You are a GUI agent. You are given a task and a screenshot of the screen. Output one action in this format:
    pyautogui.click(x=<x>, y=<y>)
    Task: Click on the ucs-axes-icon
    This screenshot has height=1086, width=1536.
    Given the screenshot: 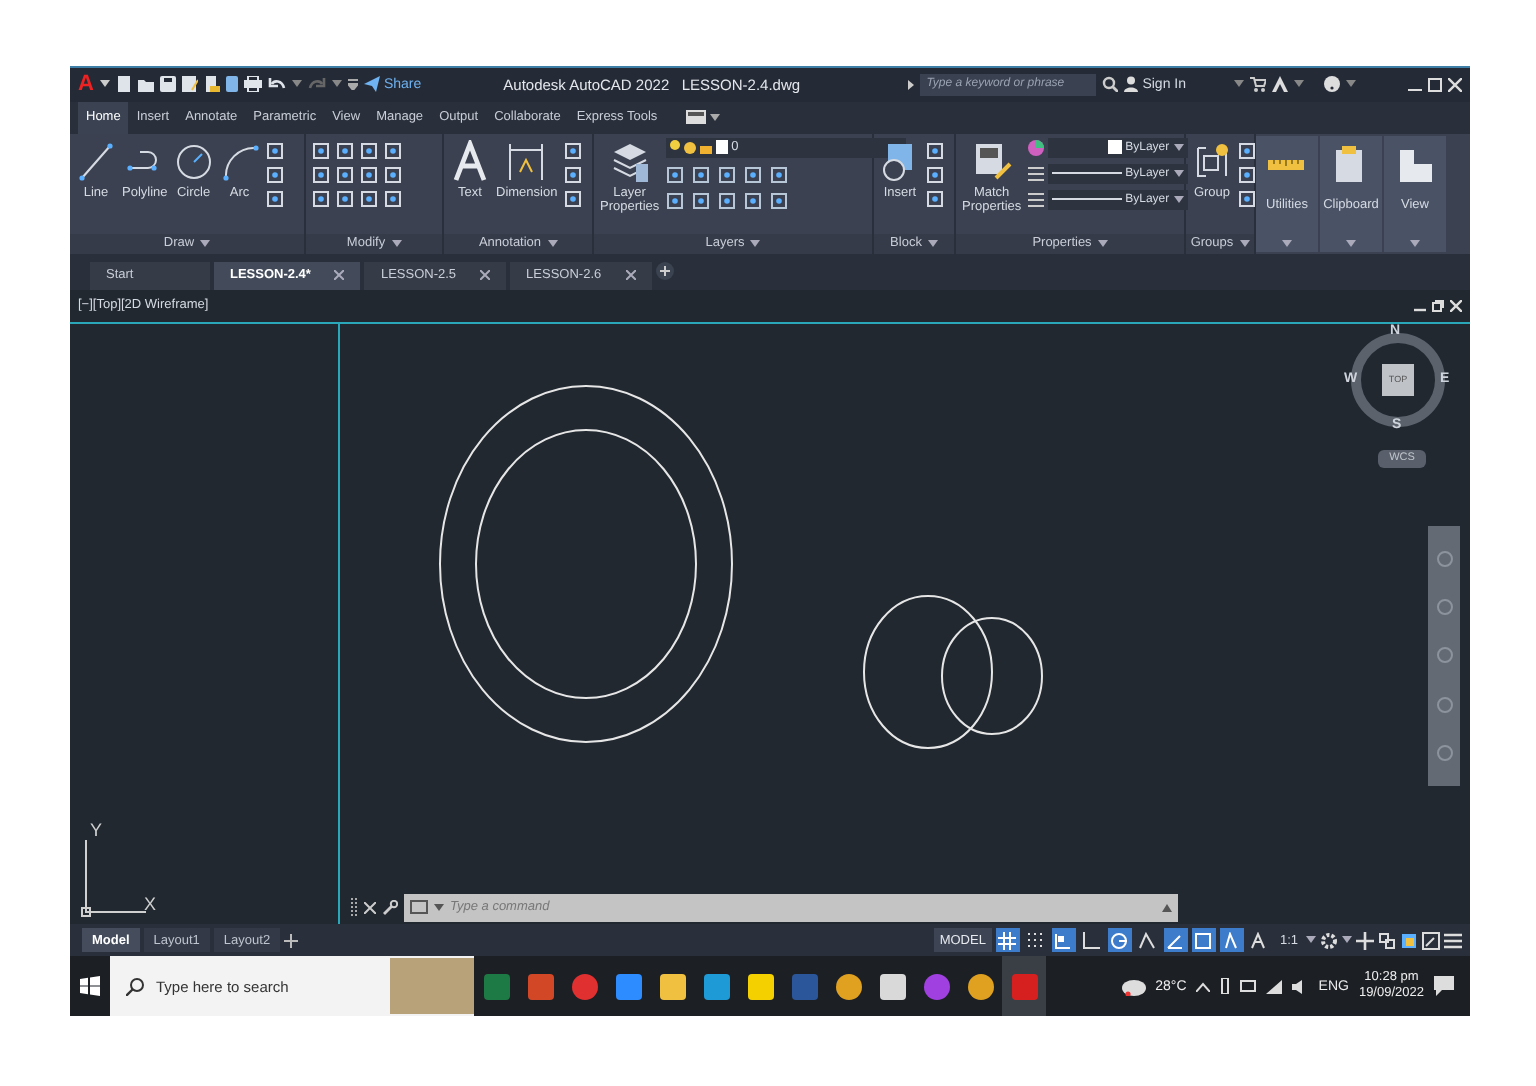 What is the action you would take?
    pyautogui.click(x=114, y=877)
    